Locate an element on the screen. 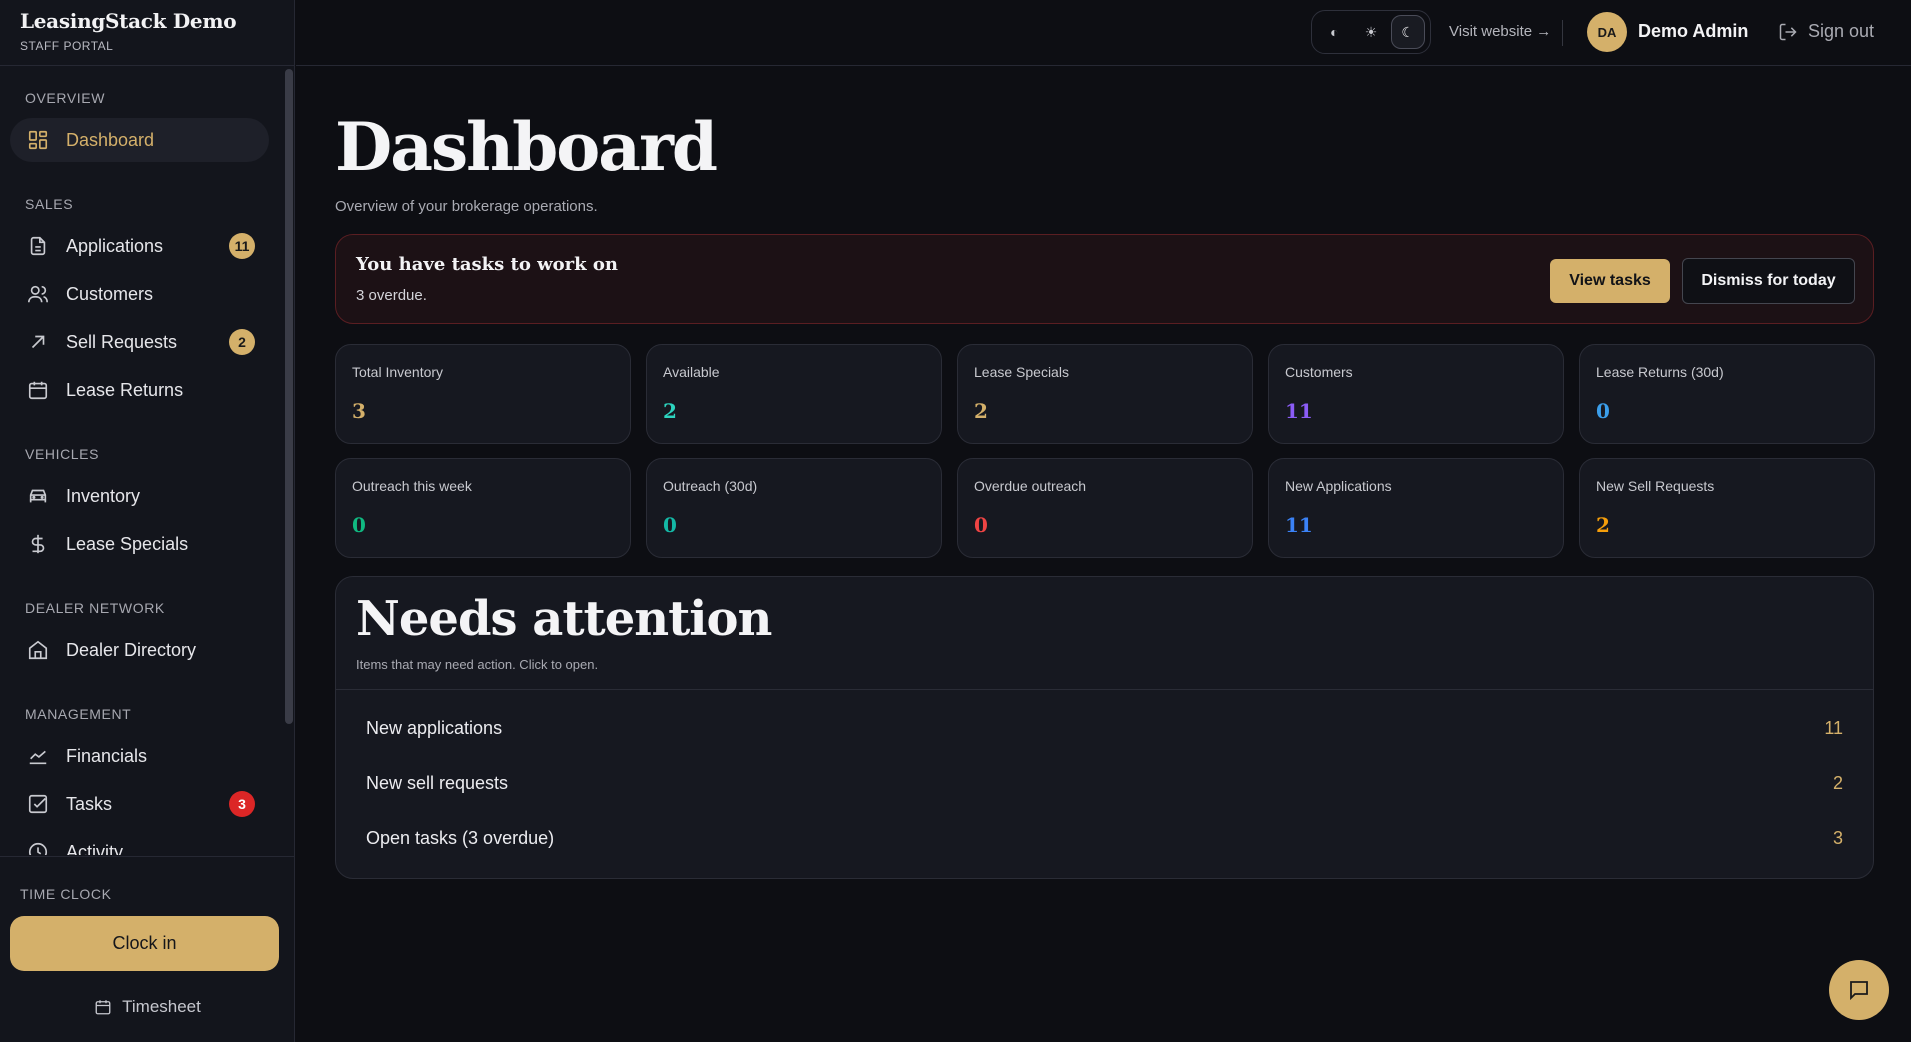 This screenshot has height=1042, width=1911. sidebar-scrollbar is located at coordinates (289, 461).